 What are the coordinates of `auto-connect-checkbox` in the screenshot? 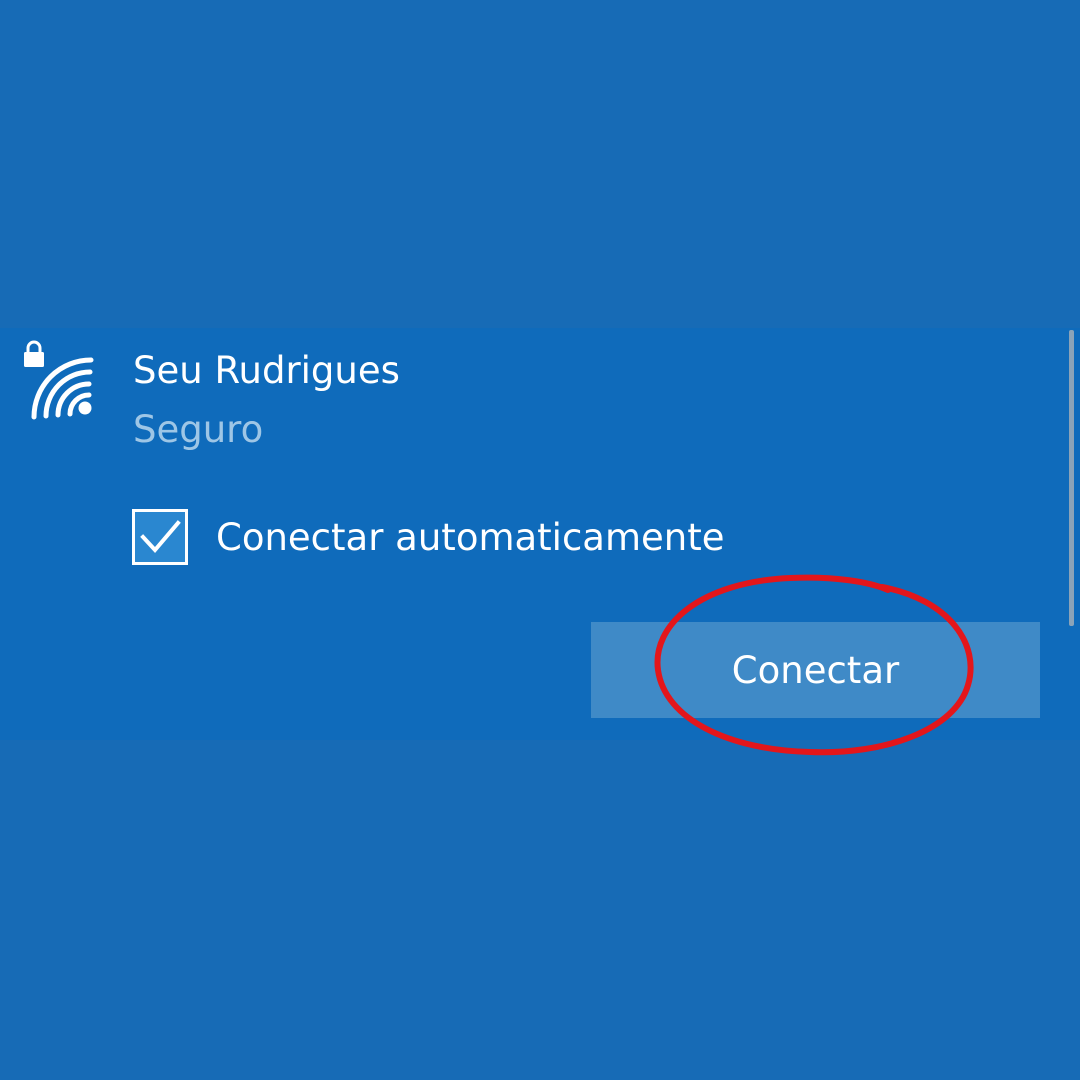 It's located at (160, 537).